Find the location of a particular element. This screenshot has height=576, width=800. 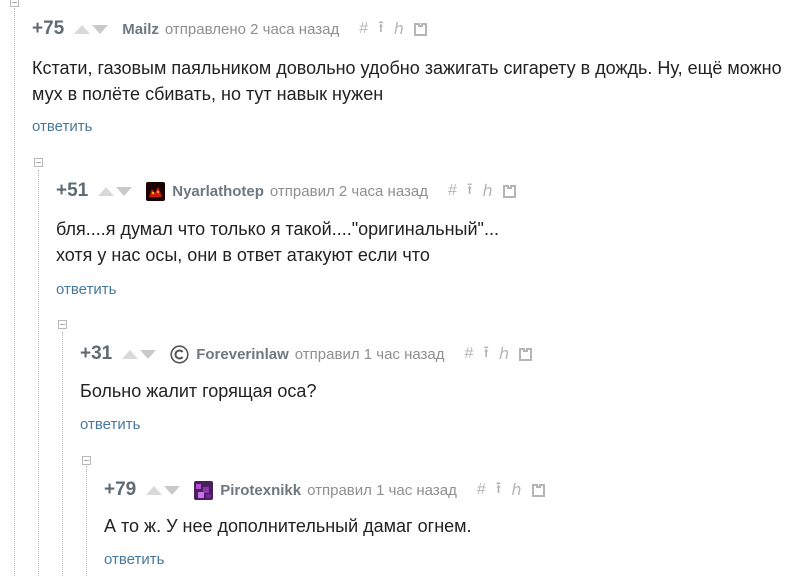

comment-author: Mailz is located at coordinates (140, 29).